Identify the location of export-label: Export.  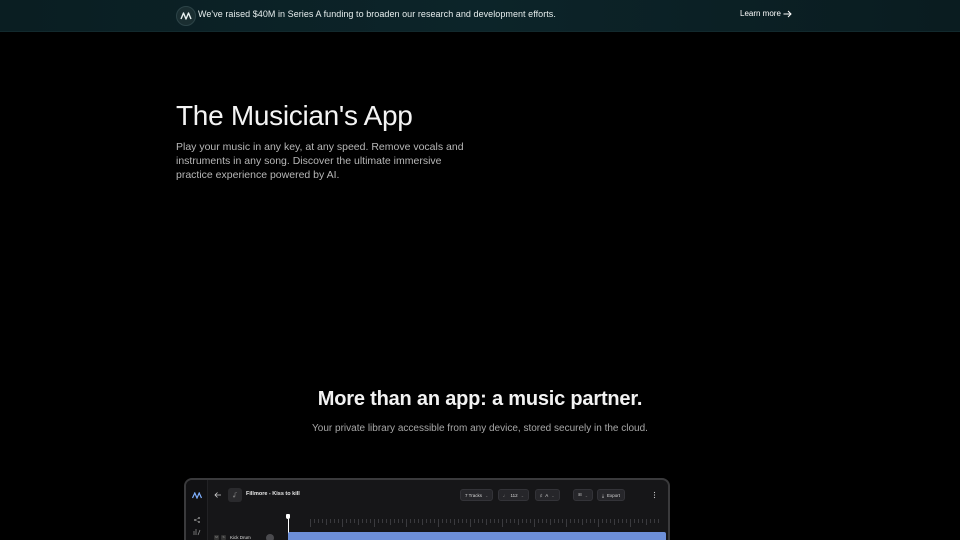
(614, 495).